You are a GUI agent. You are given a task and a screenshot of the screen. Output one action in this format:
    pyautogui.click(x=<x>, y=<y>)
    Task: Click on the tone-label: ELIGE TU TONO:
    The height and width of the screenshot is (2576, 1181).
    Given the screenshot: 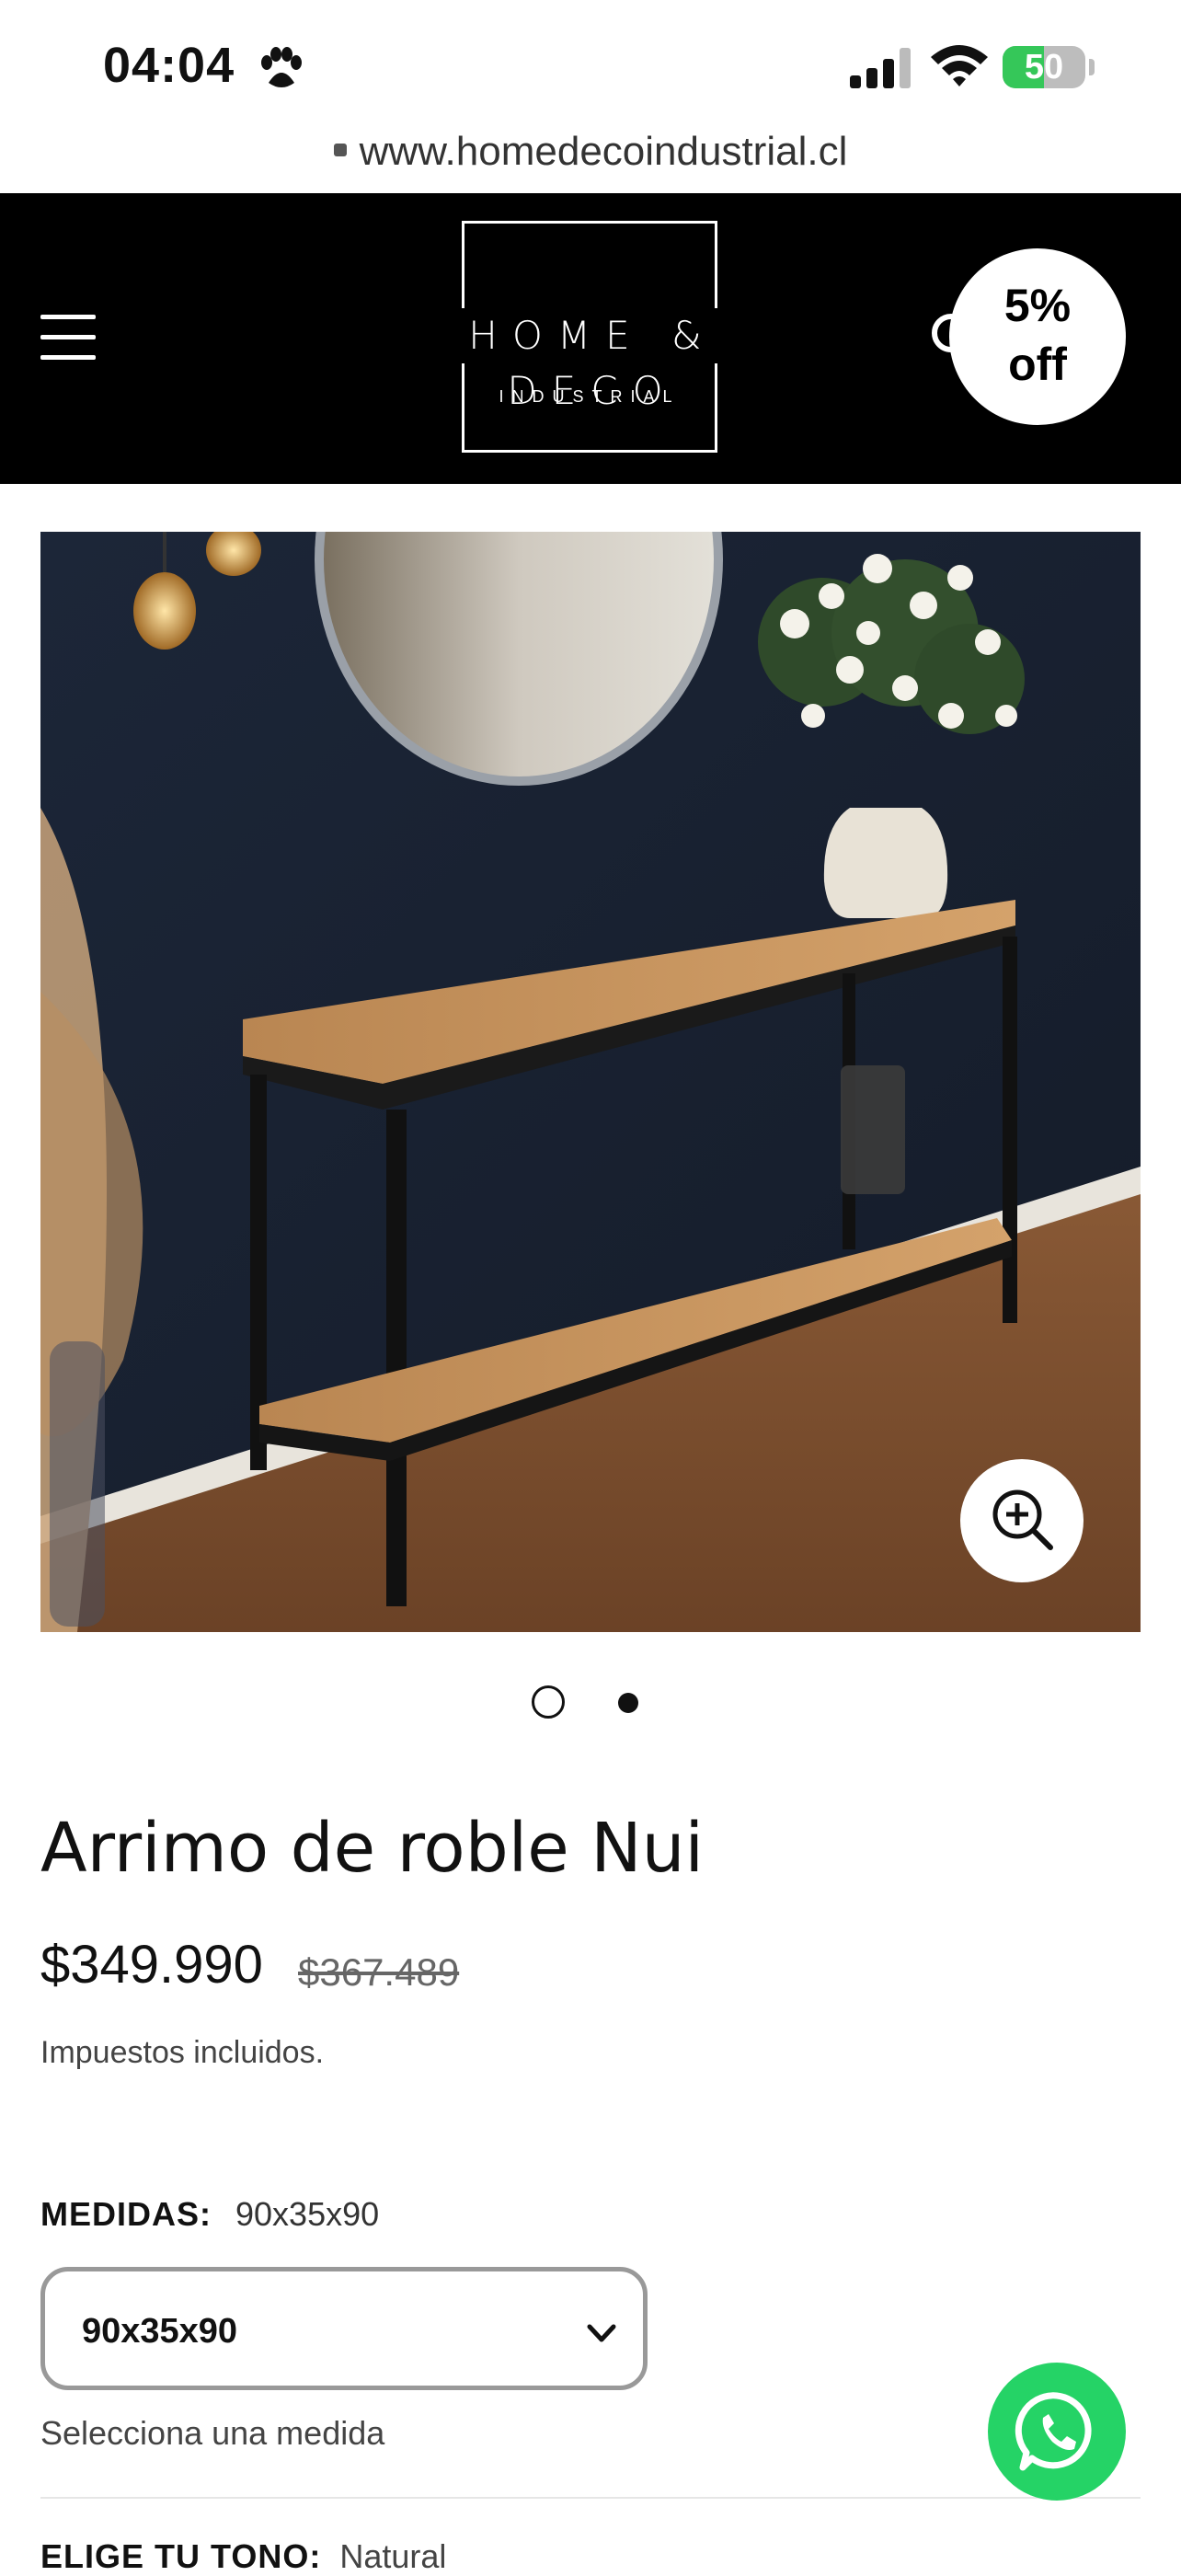 What is the action you would take?
    pyautogui.click(x=181, y=2556)
    